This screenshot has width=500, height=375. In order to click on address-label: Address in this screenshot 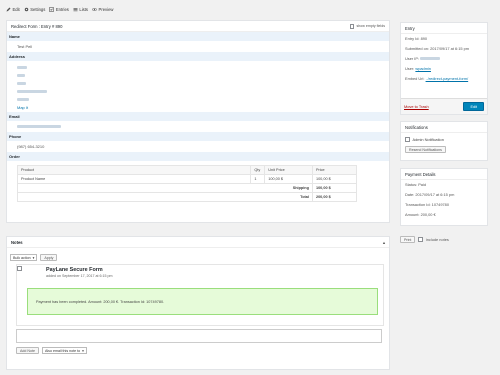, I will do `click(198, 56)`.